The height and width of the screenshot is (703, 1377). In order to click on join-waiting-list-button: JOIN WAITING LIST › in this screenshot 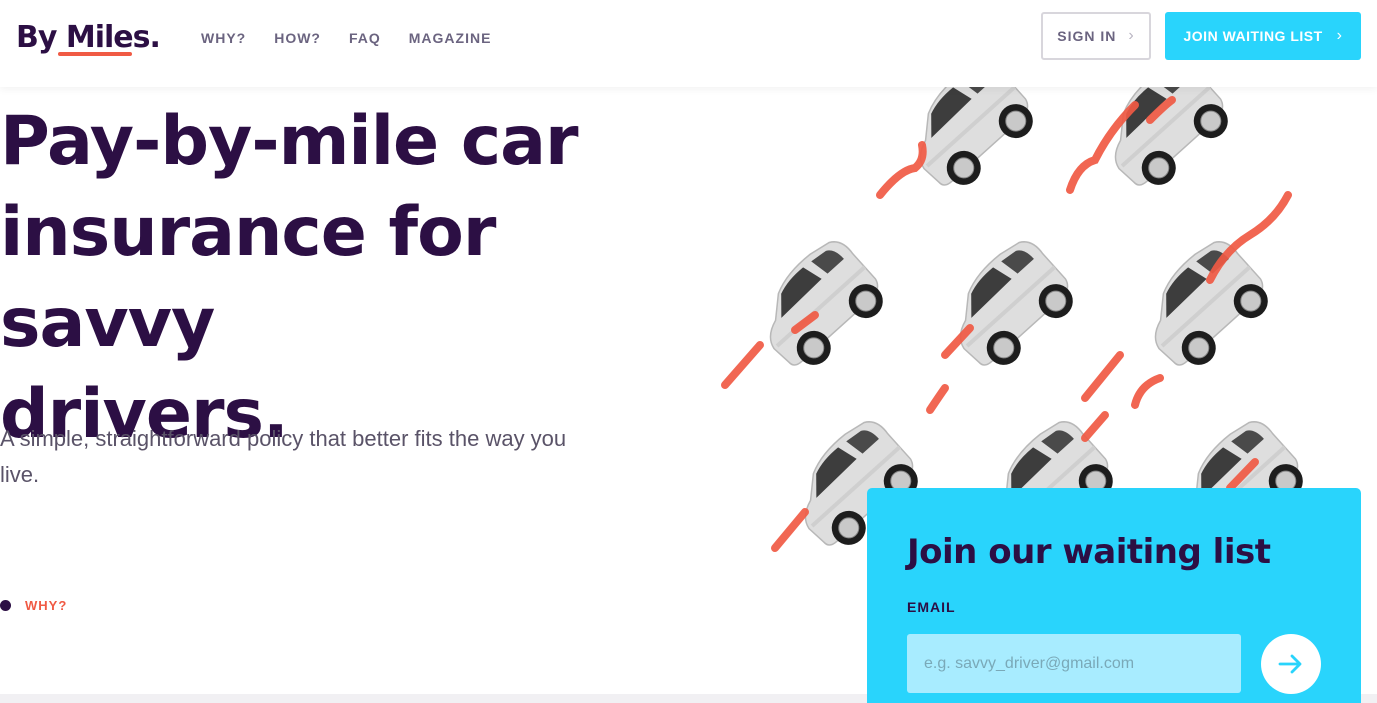, I will do `click(1263, 36)`.